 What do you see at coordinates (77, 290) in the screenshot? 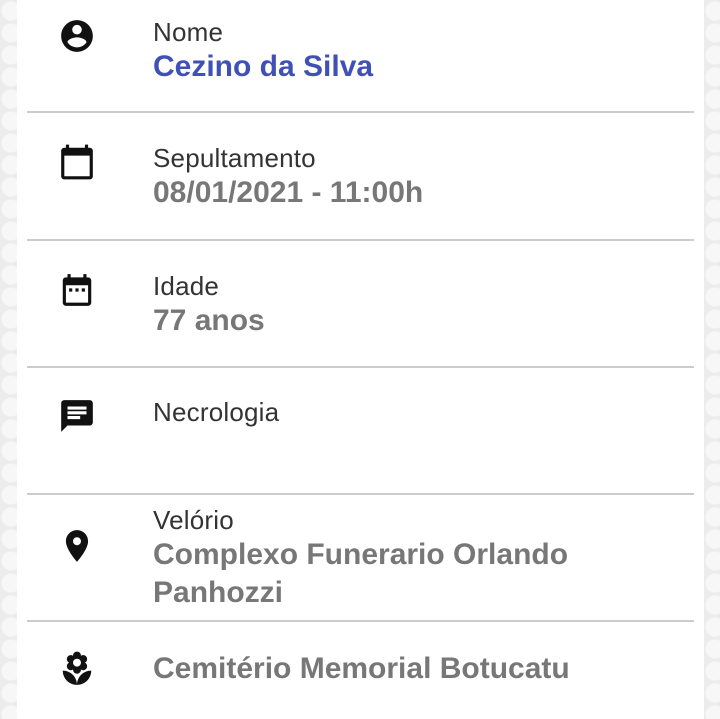
I see `calendar-dots-icon` at bounding box center [77, 290].